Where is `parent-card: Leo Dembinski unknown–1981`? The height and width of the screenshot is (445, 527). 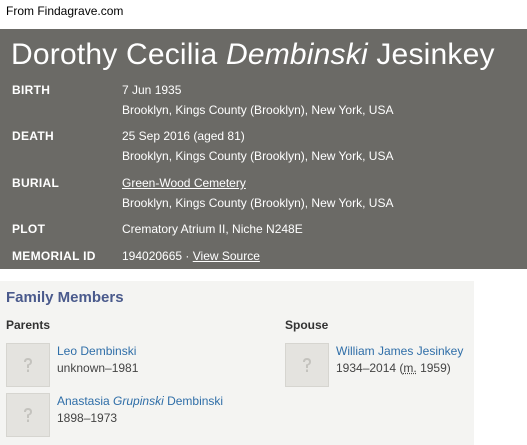
parent-card: Leo Dembinski unknown–1981 is located at coordinates (136, 366).